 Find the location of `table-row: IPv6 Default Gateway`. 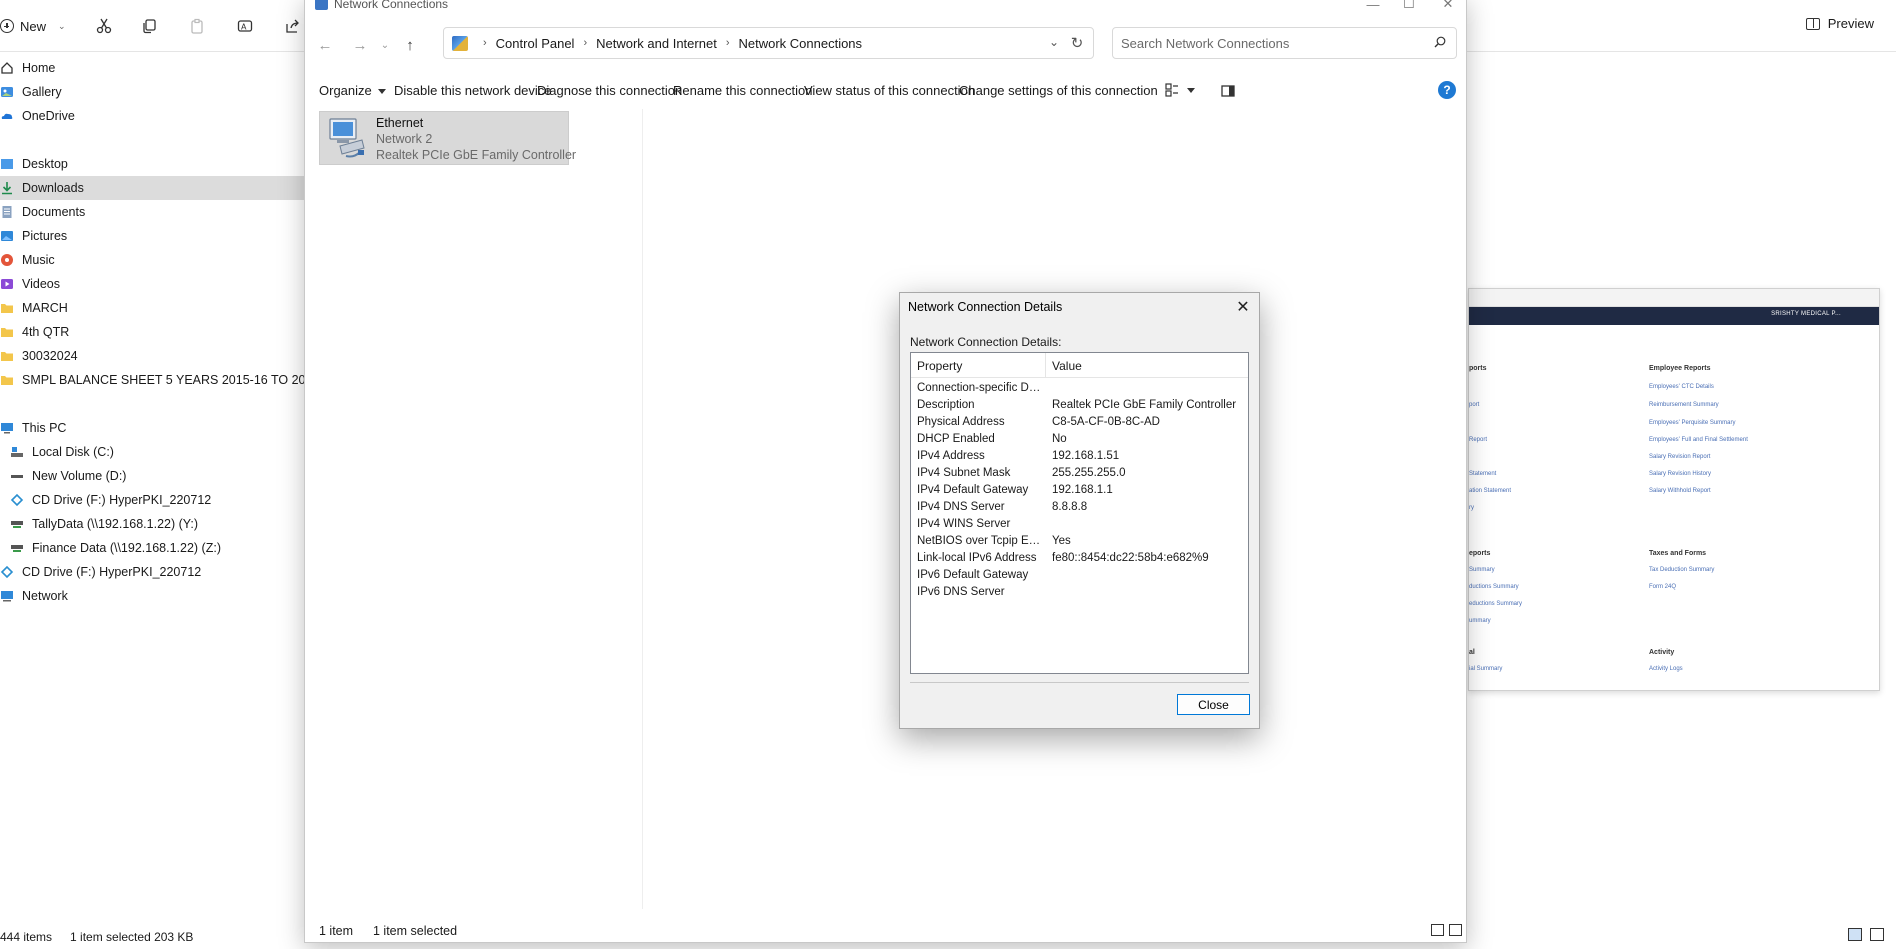

table-row: IPv6 Default Gateway is located at coordinates (1079, 575).